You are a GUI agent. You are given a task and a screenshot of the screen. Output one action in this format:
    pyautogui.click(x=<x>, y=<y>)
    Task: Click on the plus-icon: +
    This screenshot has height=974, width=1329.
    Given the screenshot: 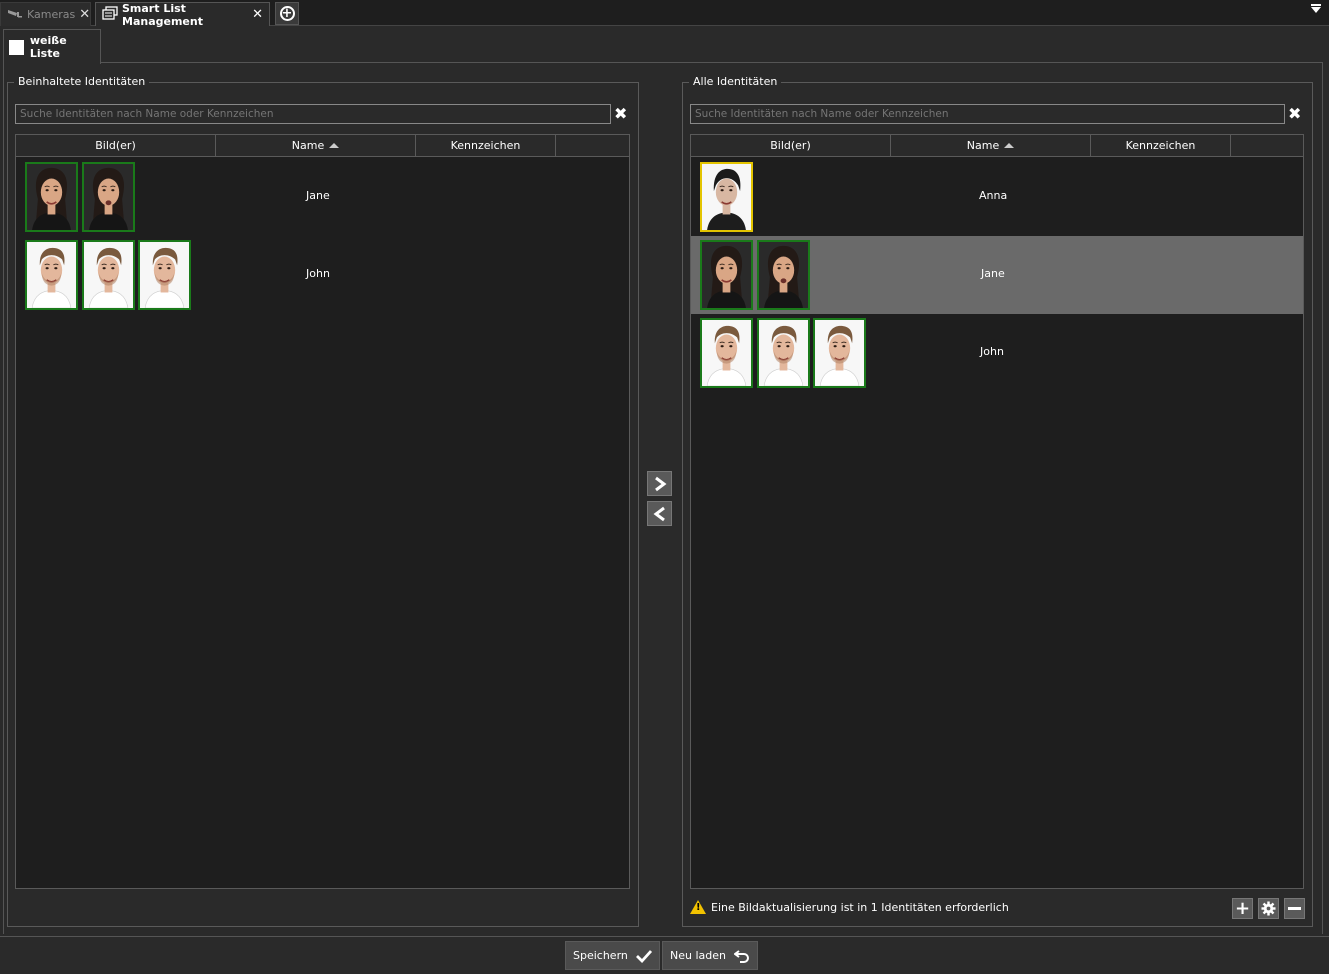 What is the action you would take?
    pyautogui.click(x=1242, y=908)
    